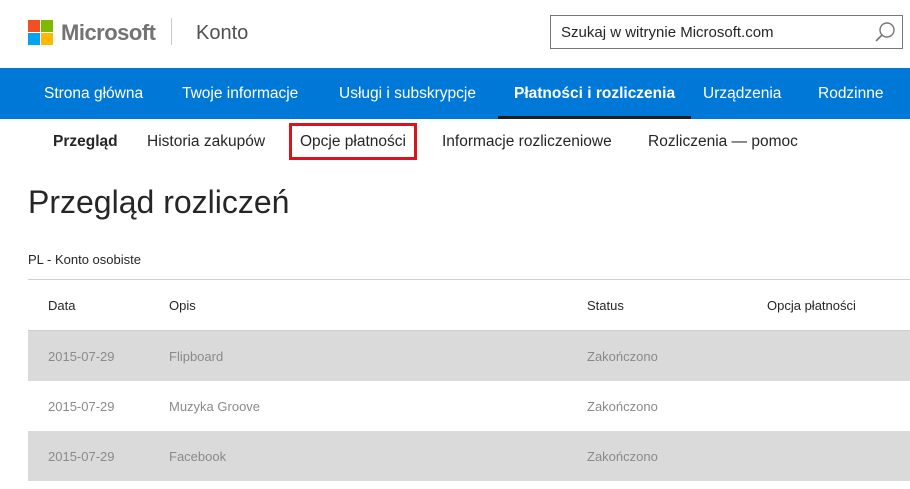 This screenshot has width=910, height=489. Describe the element at coordinates (811, 305) in the screenshot. I see `column-header-payment-option: Opcja płatności` at that location.